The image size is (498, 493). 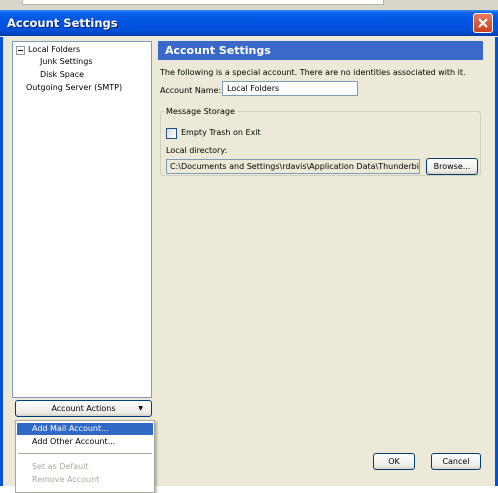 I want to click on message-storage-legend: Message Storage, so click(x=200, y=111).